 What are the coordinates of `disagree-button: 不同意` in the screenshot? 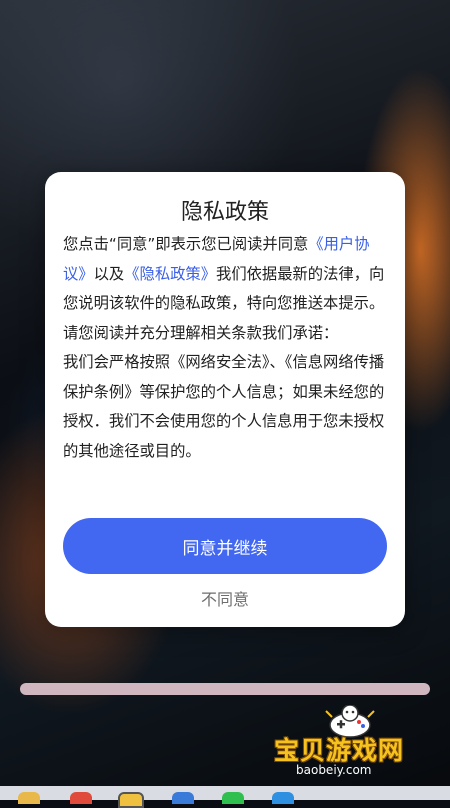 It's located at (225, 598).